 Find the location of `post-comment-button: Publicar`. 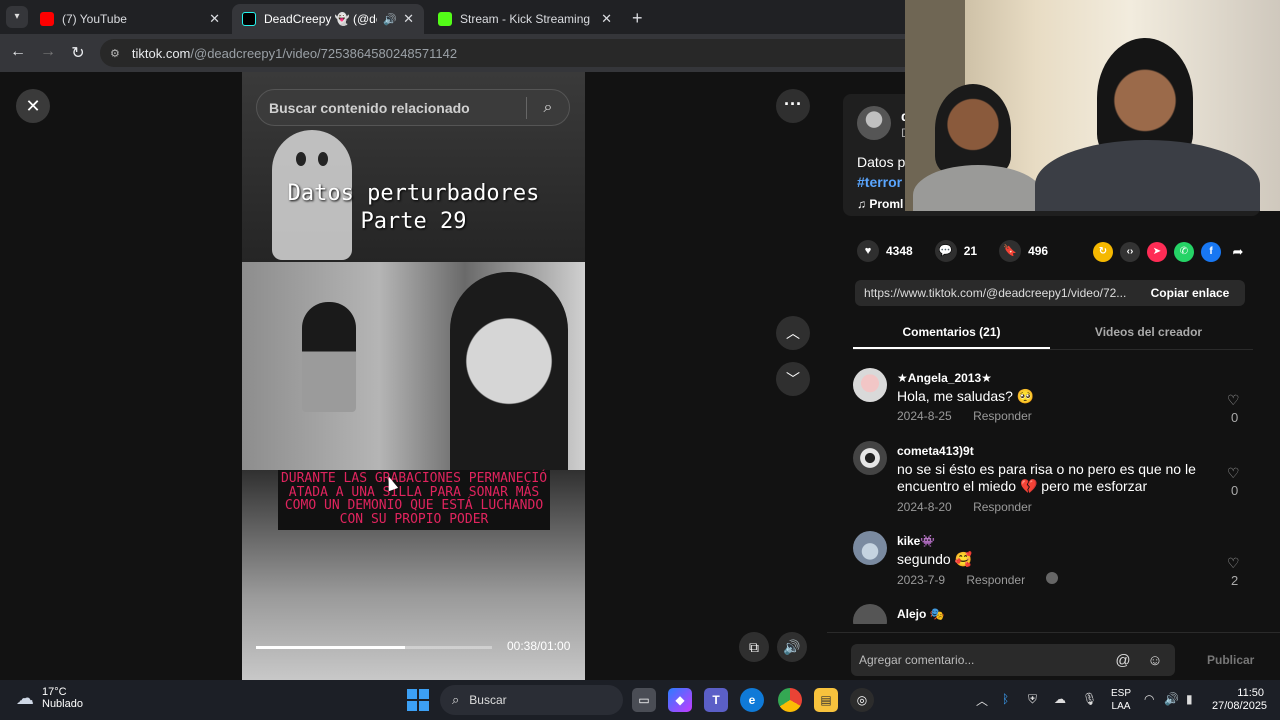

post-comment-button: Publicar is located at coordinates (1230, 660).